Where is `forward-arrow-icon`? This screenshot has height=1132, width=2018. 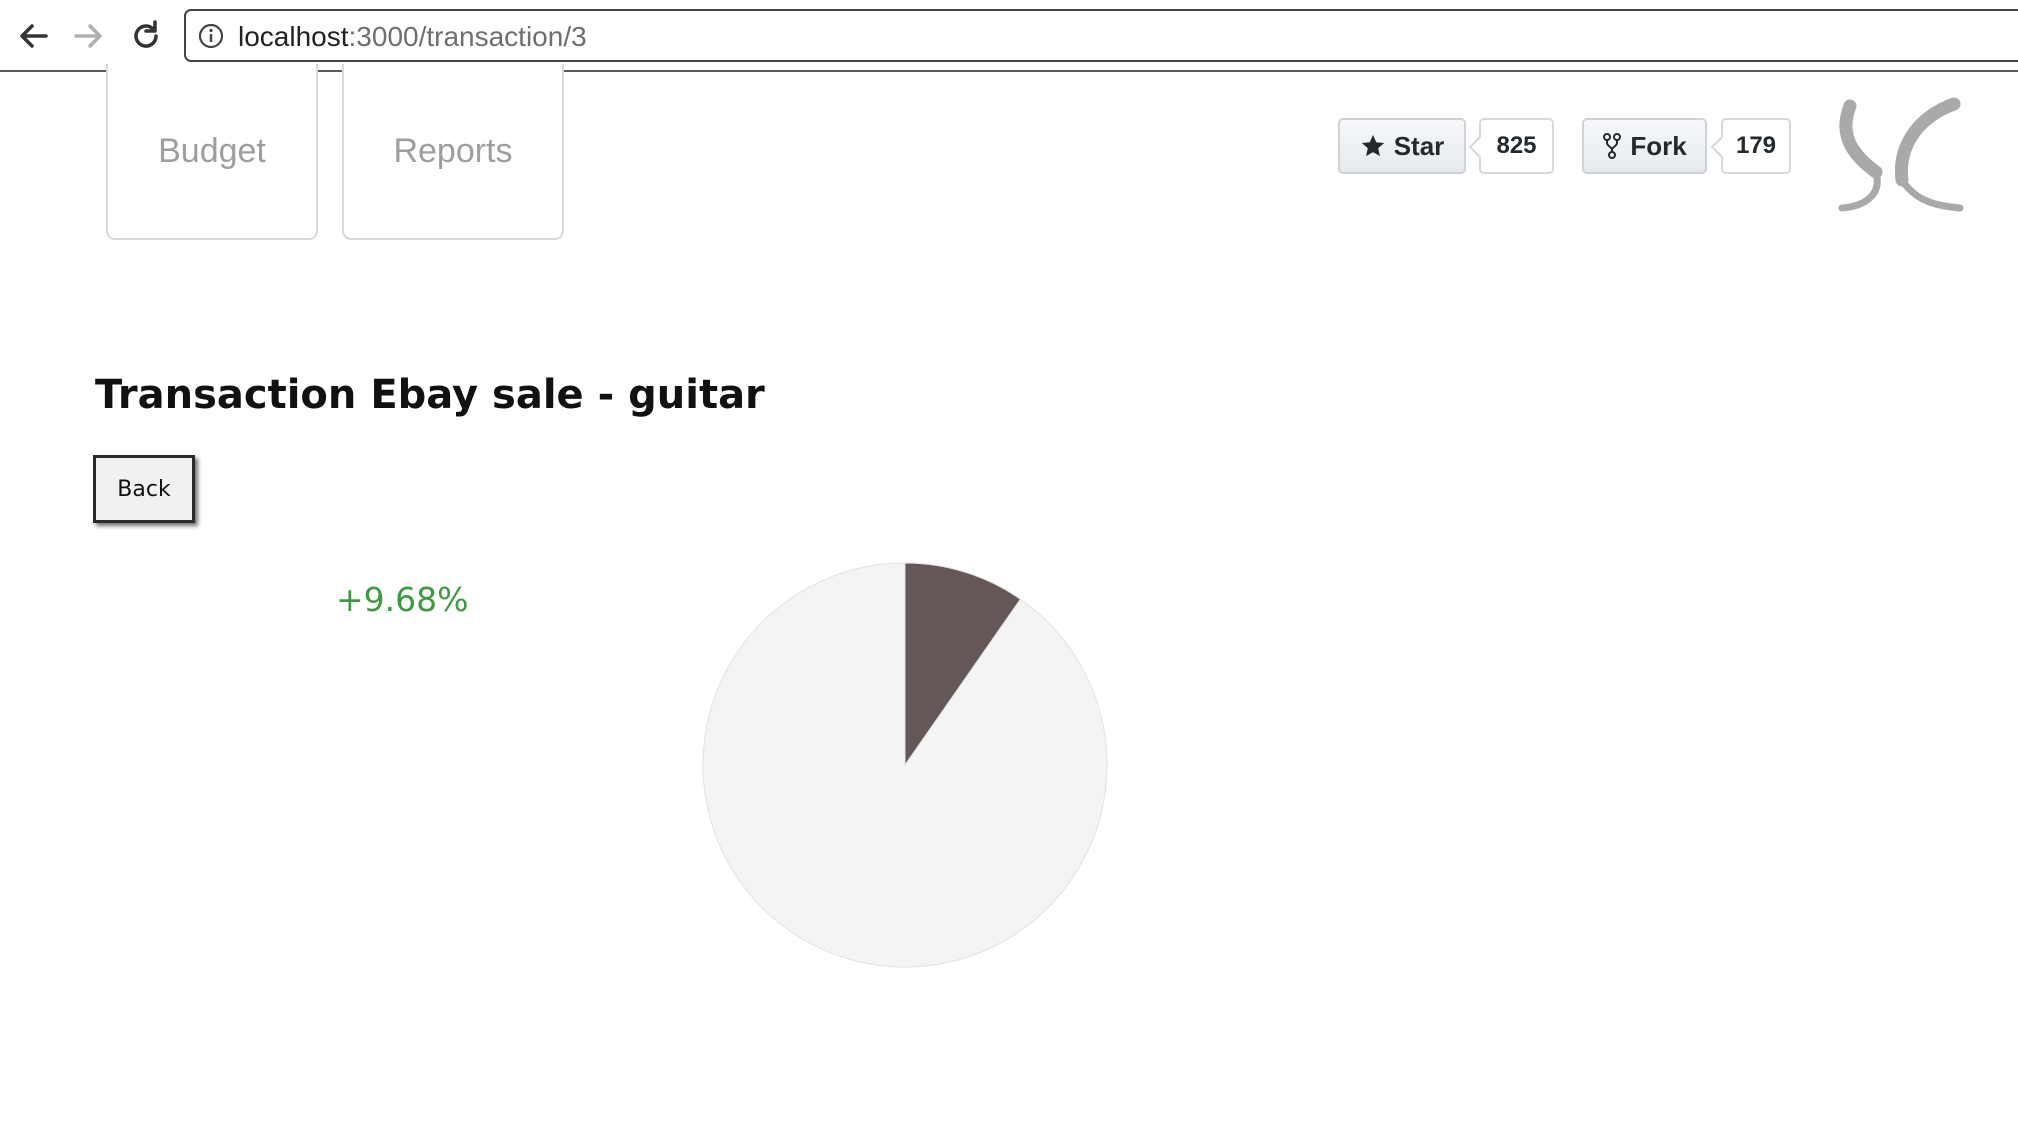 forward-arrow-icon is located at coordinates (88, 36).